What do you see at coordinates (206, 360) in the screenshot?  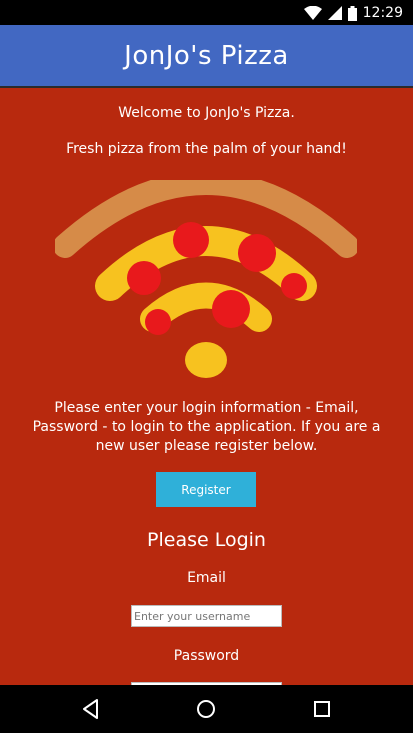 I see `pizza-dot` at bounding box center [206, 360].